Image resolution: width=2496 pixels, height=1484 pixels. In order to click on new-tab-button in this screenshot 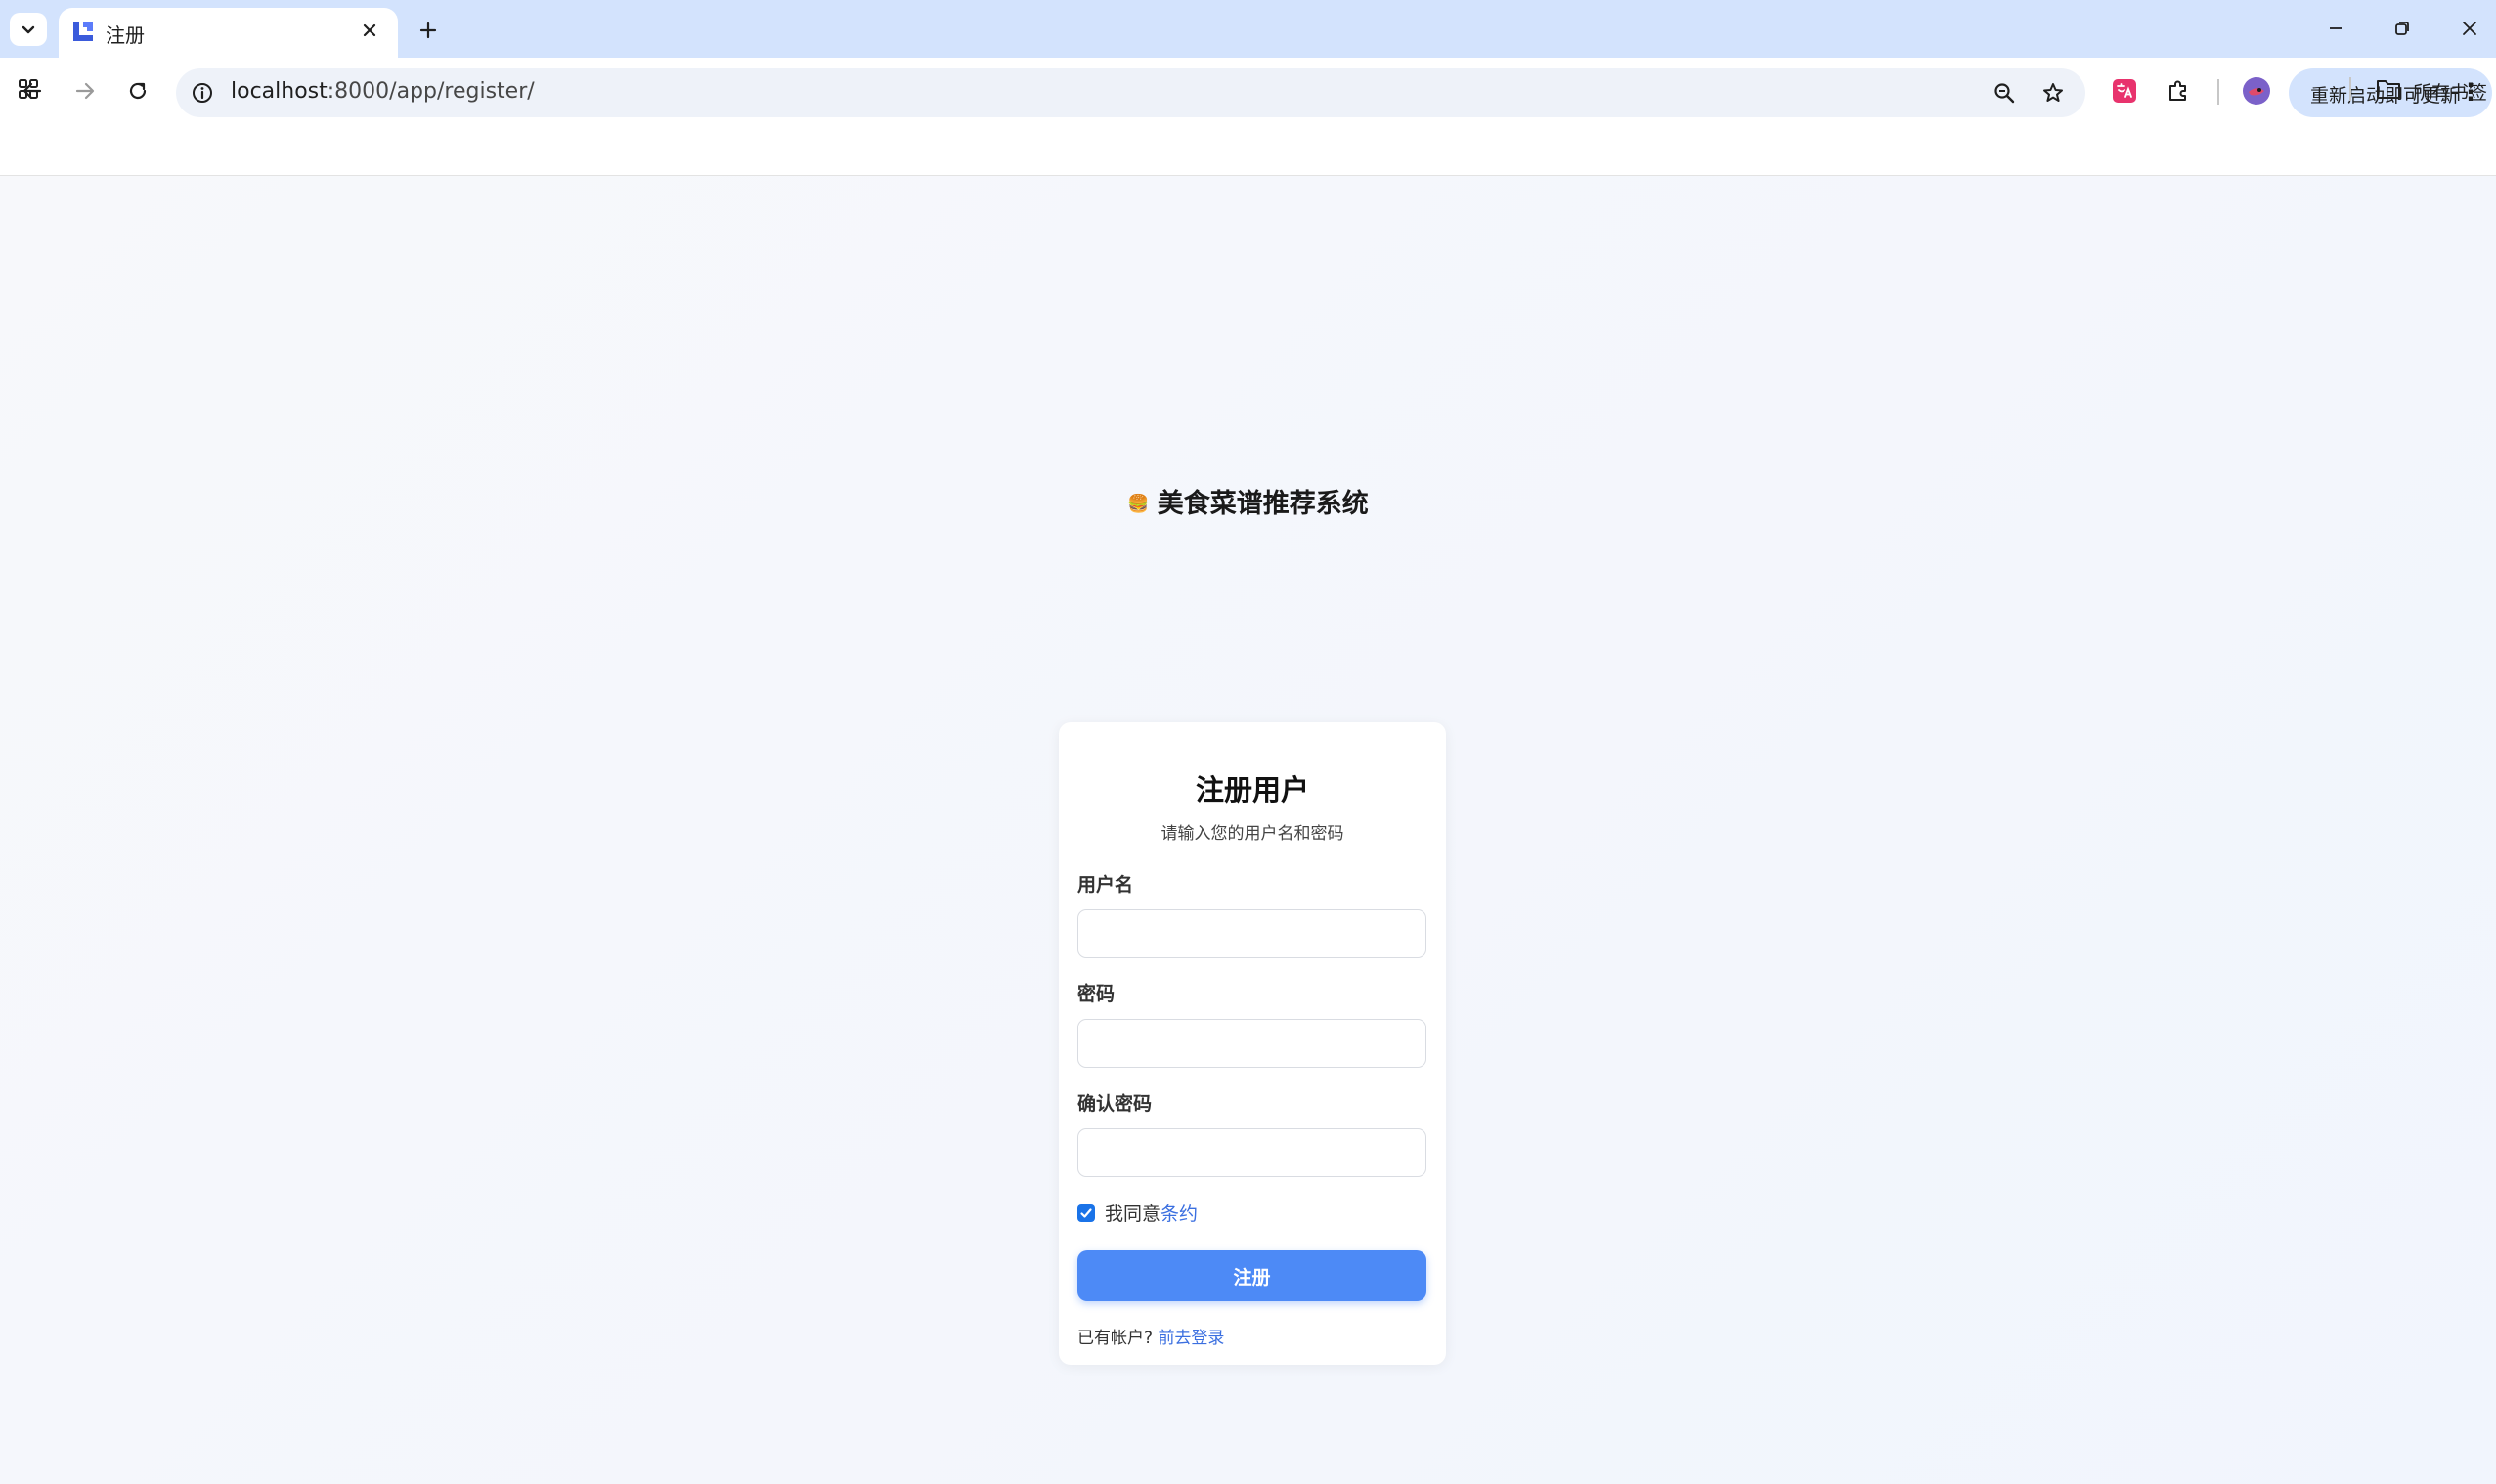, I will do `click(429, 30)`.